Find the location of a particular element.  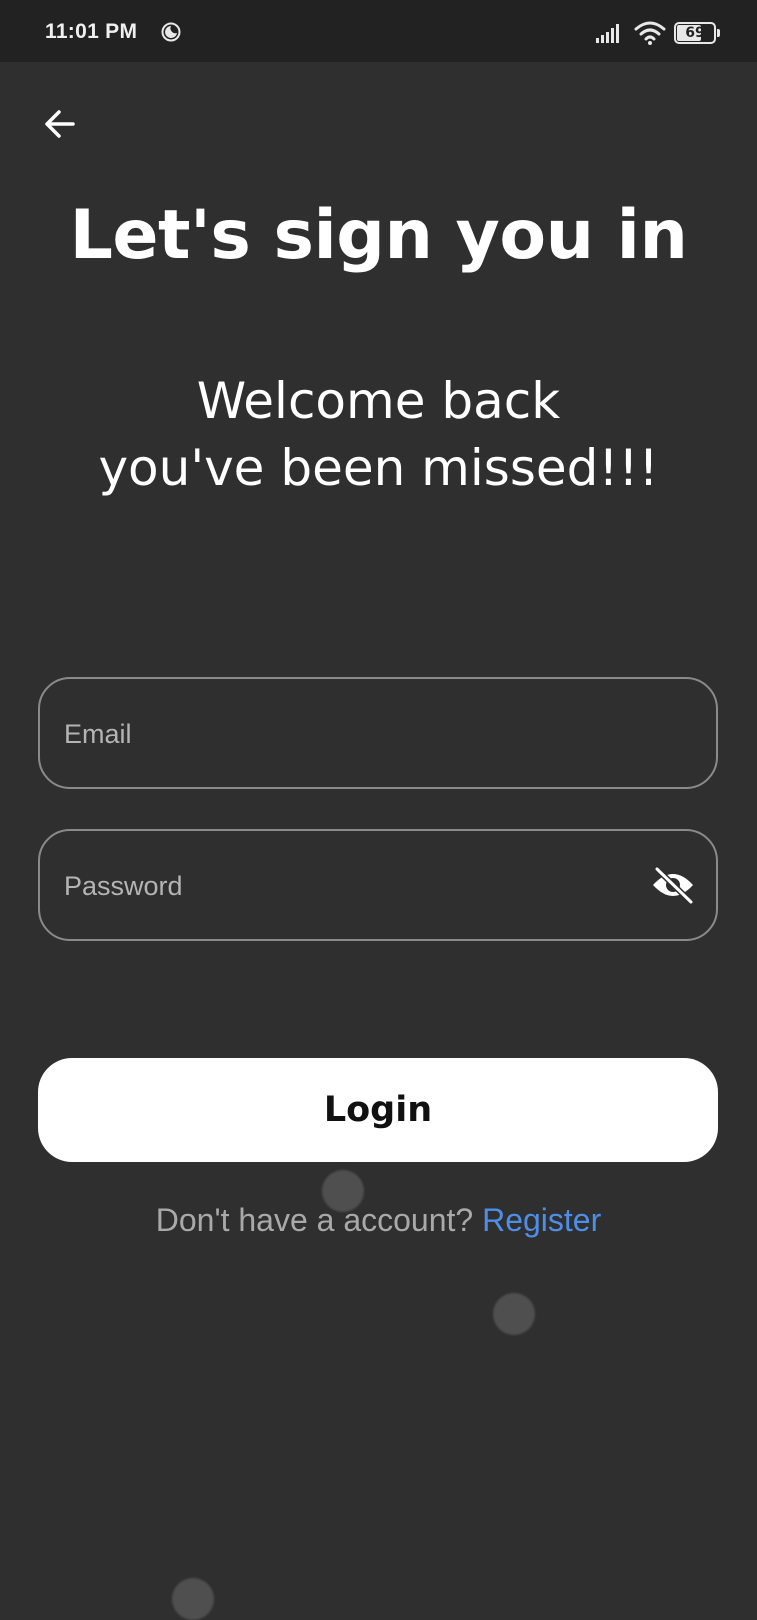

battery-level: 69 is located at coordinates (695, 33).